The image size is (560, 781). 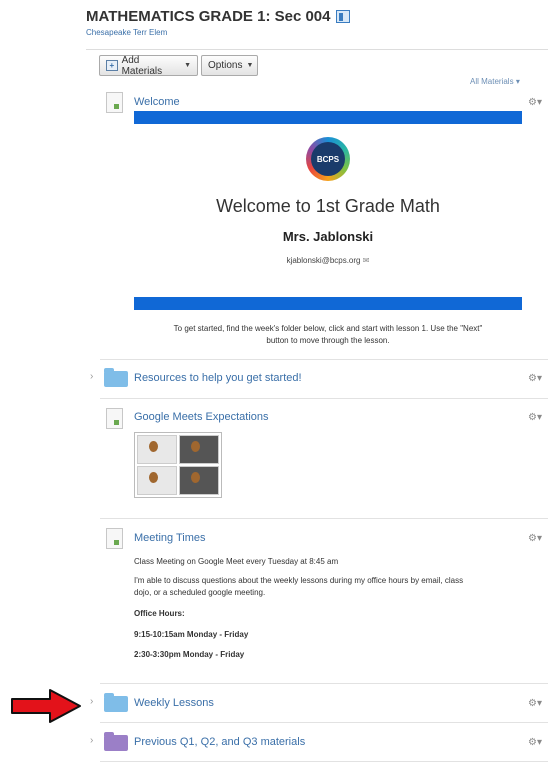 What do you see at coordinates (112, 65) in the screenshot?
I see `add-materials-icon: +` at bounding box center [112, 65].